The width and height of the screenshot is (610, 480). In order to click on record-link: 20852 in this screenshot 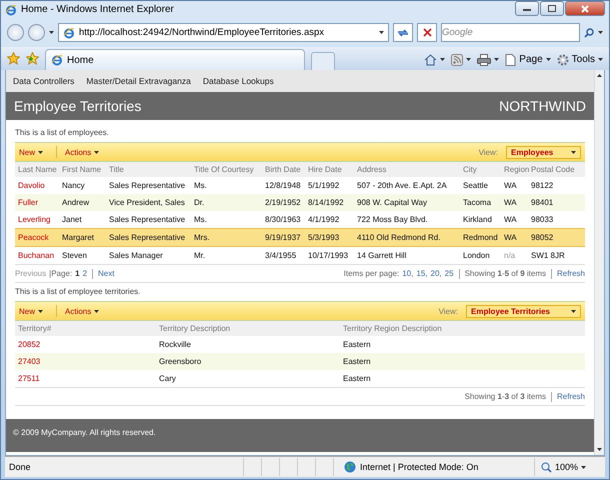, I will do `click(85, 344)`.